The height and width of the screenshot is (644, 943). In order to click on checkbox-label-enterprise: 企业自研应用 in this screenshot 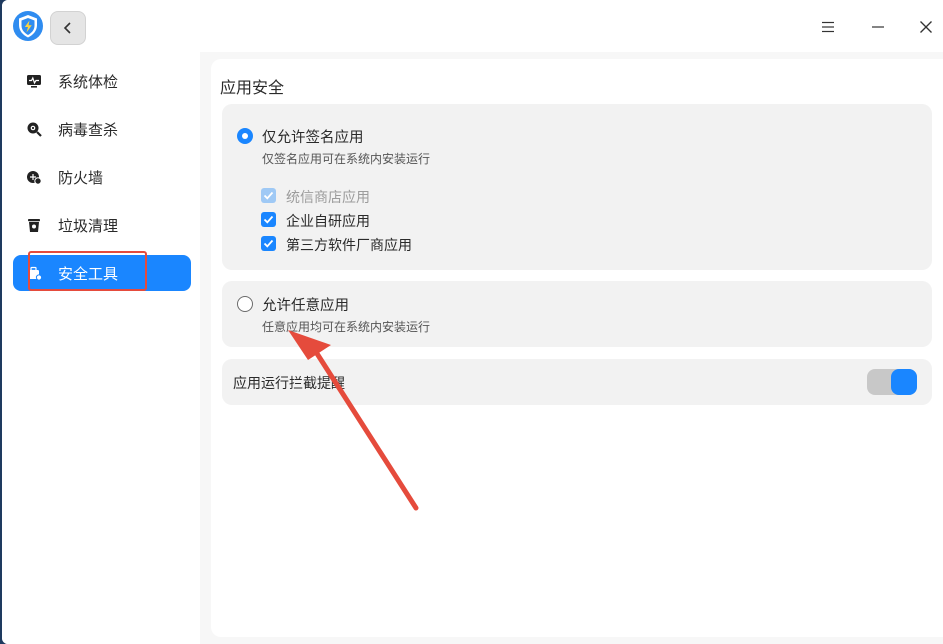, I will do `click(328, 222)`.